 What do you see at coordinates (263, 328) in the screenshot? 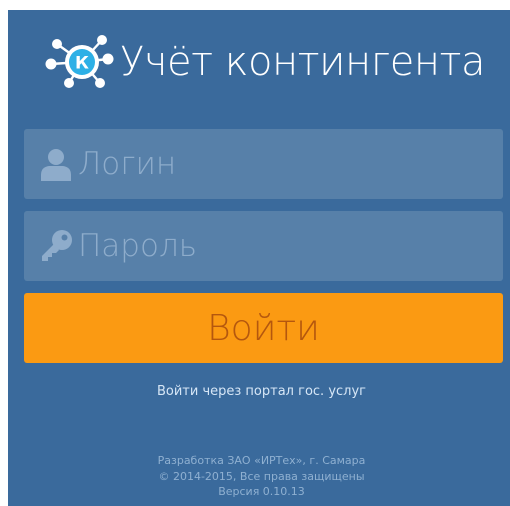
I see `login-button: Войти` at bounding box center [263, 328].